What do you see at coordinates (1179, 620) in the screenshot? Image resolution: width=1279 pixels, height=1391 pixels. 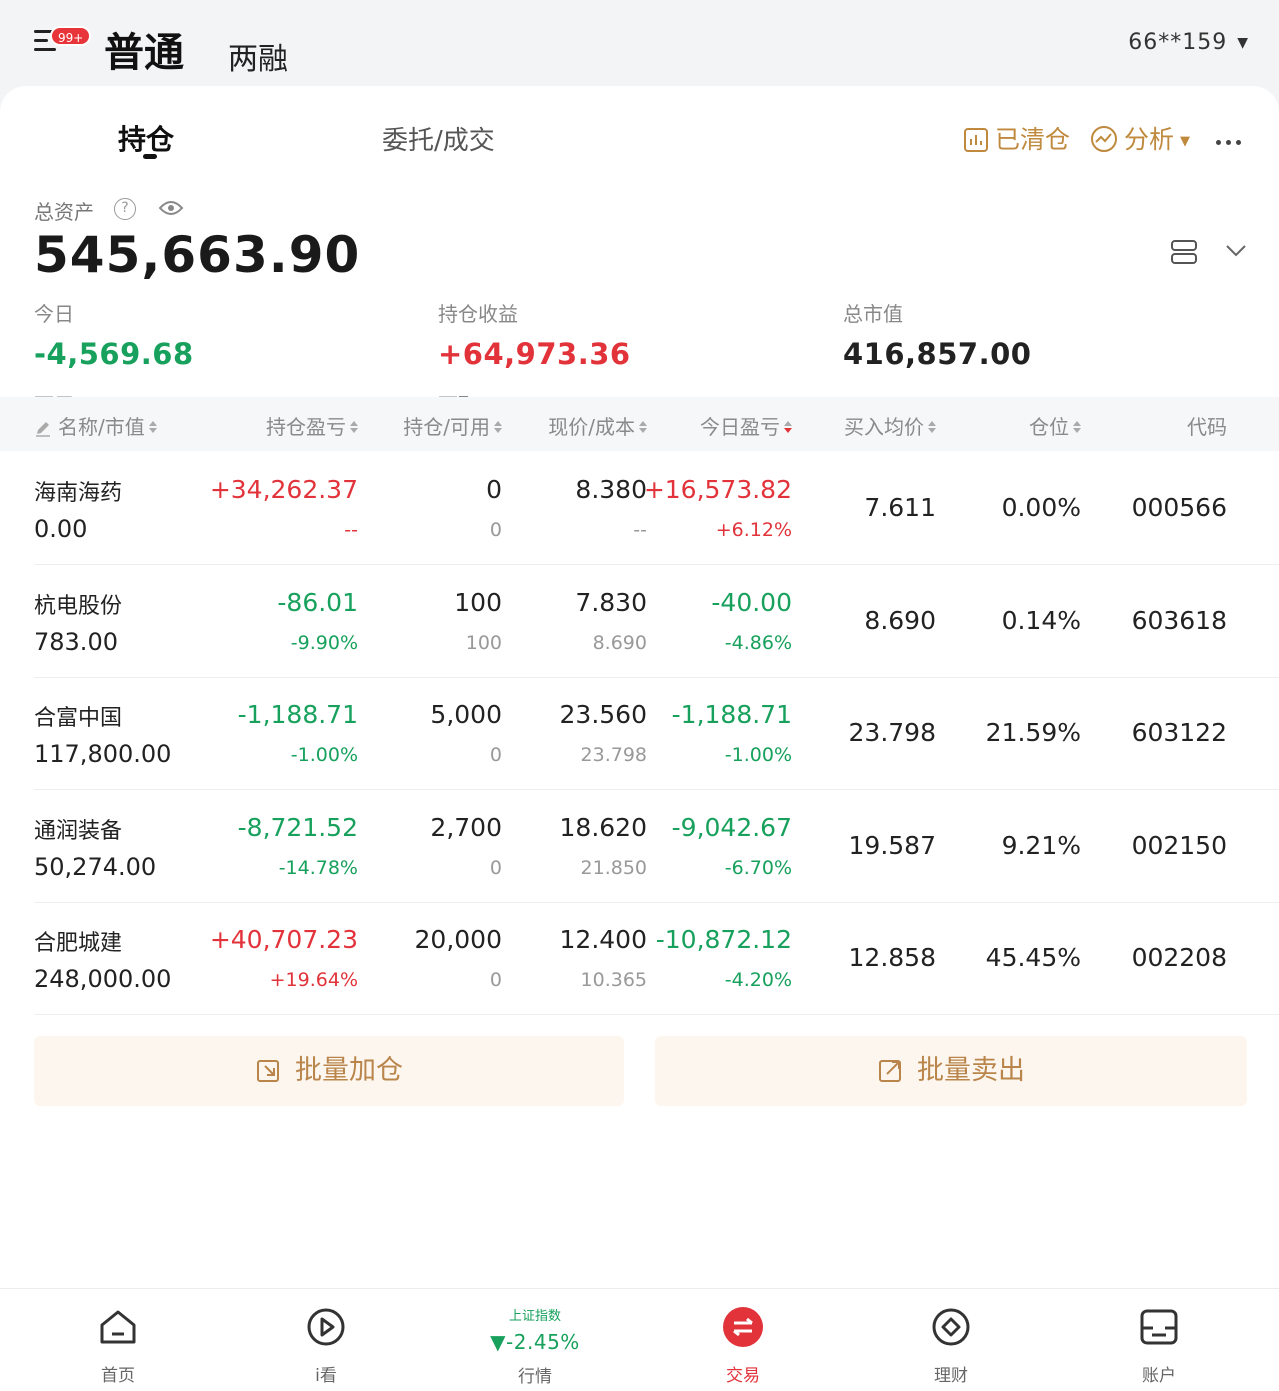 I see `stock-code: 603618` at bounding box center [1179, 620].